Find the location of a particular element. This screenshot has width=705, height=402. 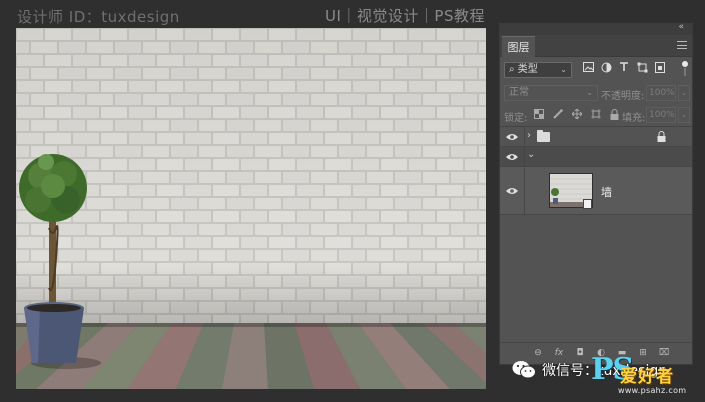

lock-artboard-icon is located at coordinates (595, 115).